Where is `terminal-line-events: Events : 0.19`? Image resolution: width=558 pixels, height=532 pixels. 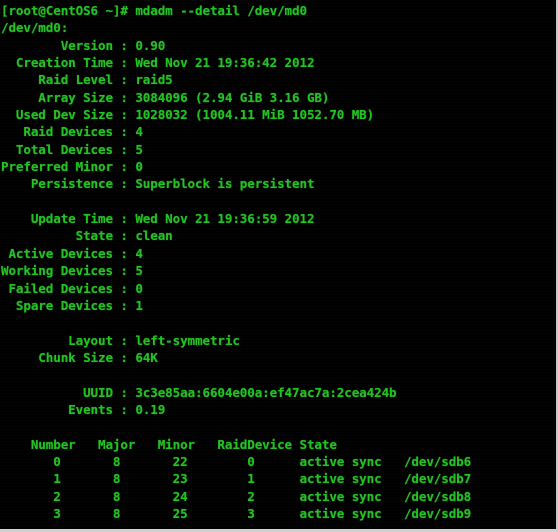
terminal-line-events: Events : 0.19 is located at coordinates (83, 409).